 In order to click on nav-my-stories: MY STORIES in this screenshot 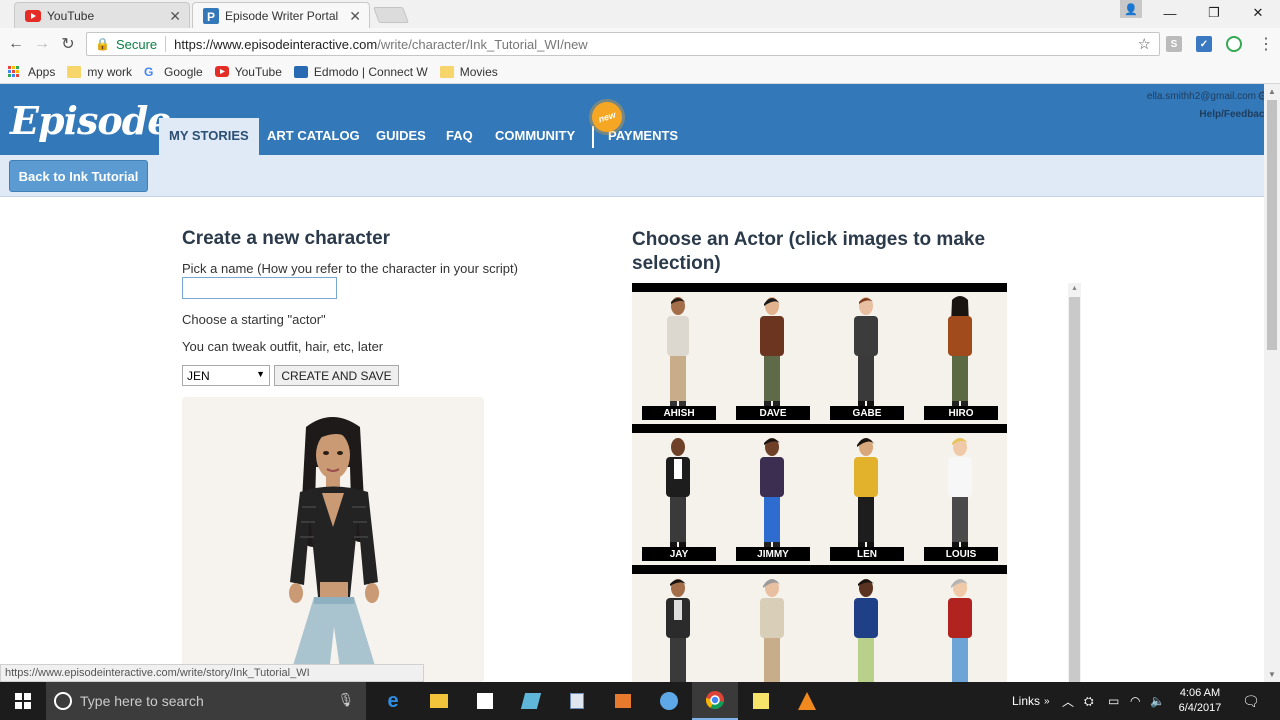, I will do `click(209, 136)`.